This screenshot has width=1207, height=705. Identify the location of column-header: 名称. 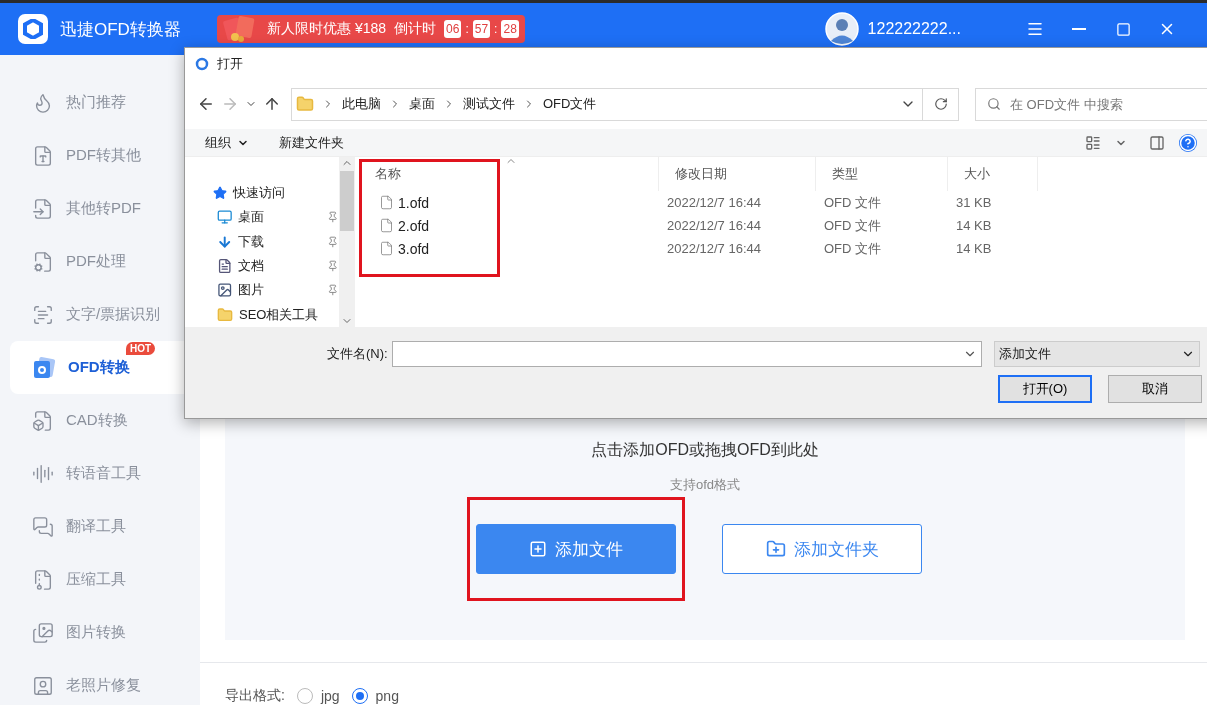
(509, 174).